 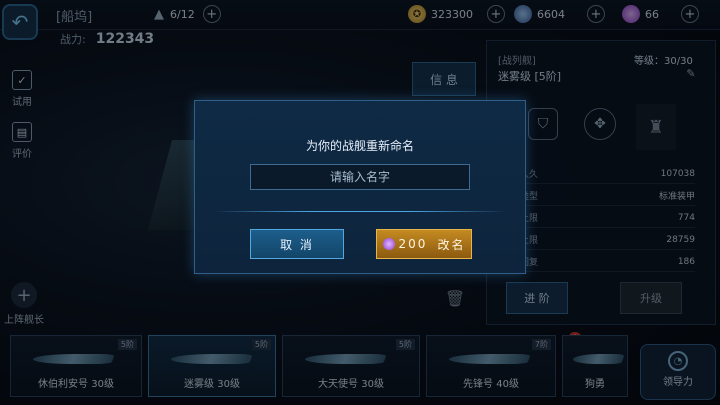 I want to click on rename-cost: 200, so click(x=413, y=244).